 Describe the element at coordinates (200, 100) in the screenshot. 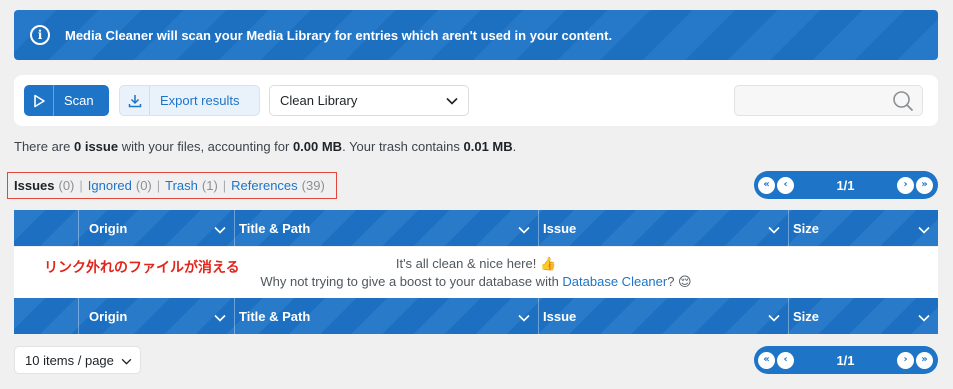

I see `export-results-label: Export results` at that location.